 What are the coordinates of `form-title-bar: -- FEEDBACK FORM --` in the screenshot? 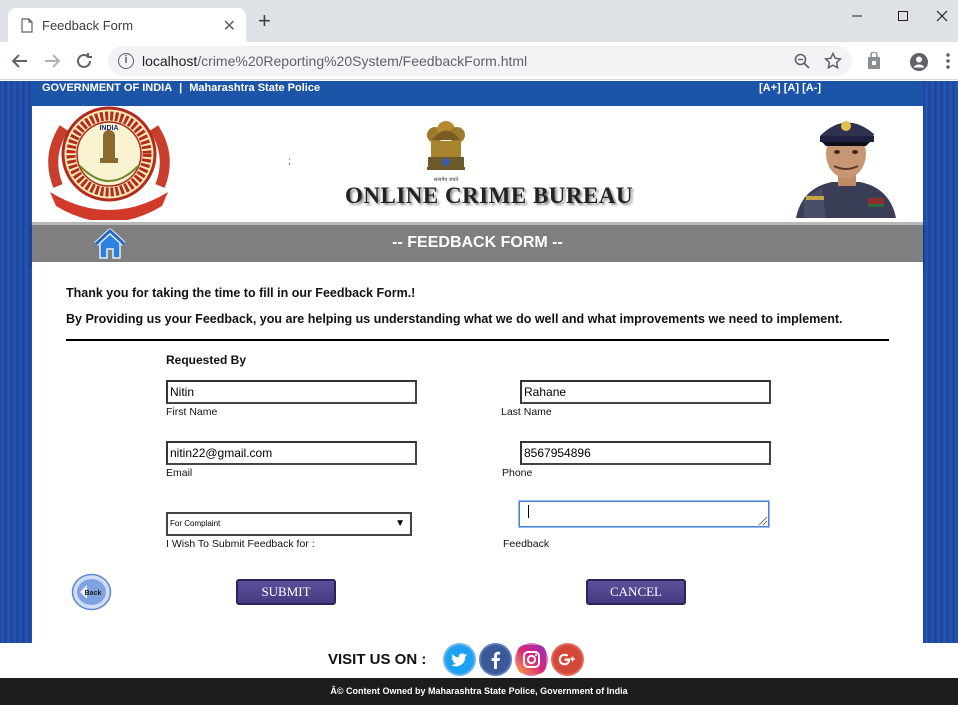 It's located at (477, 242).